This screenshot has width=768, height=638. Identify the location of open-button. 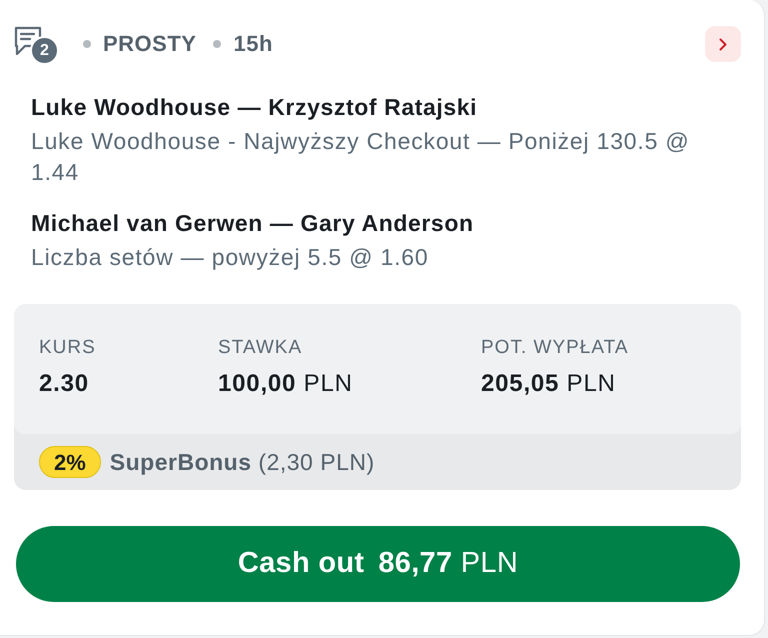
(723, 44).